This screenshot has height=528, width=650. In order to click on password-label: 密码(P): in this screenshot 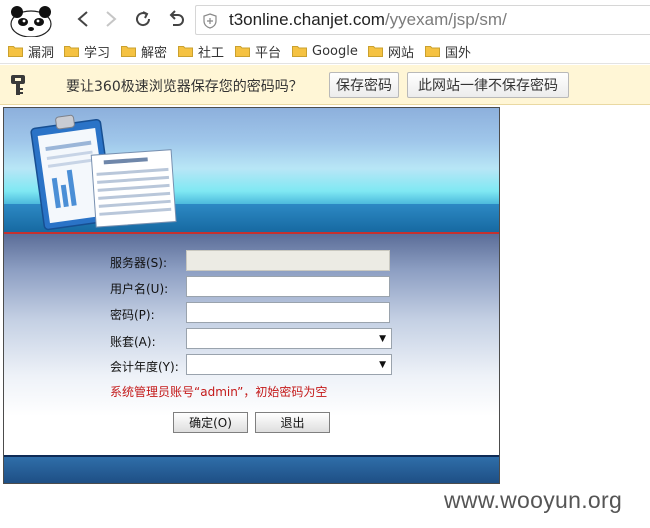, I will do `click(132, 315)`.